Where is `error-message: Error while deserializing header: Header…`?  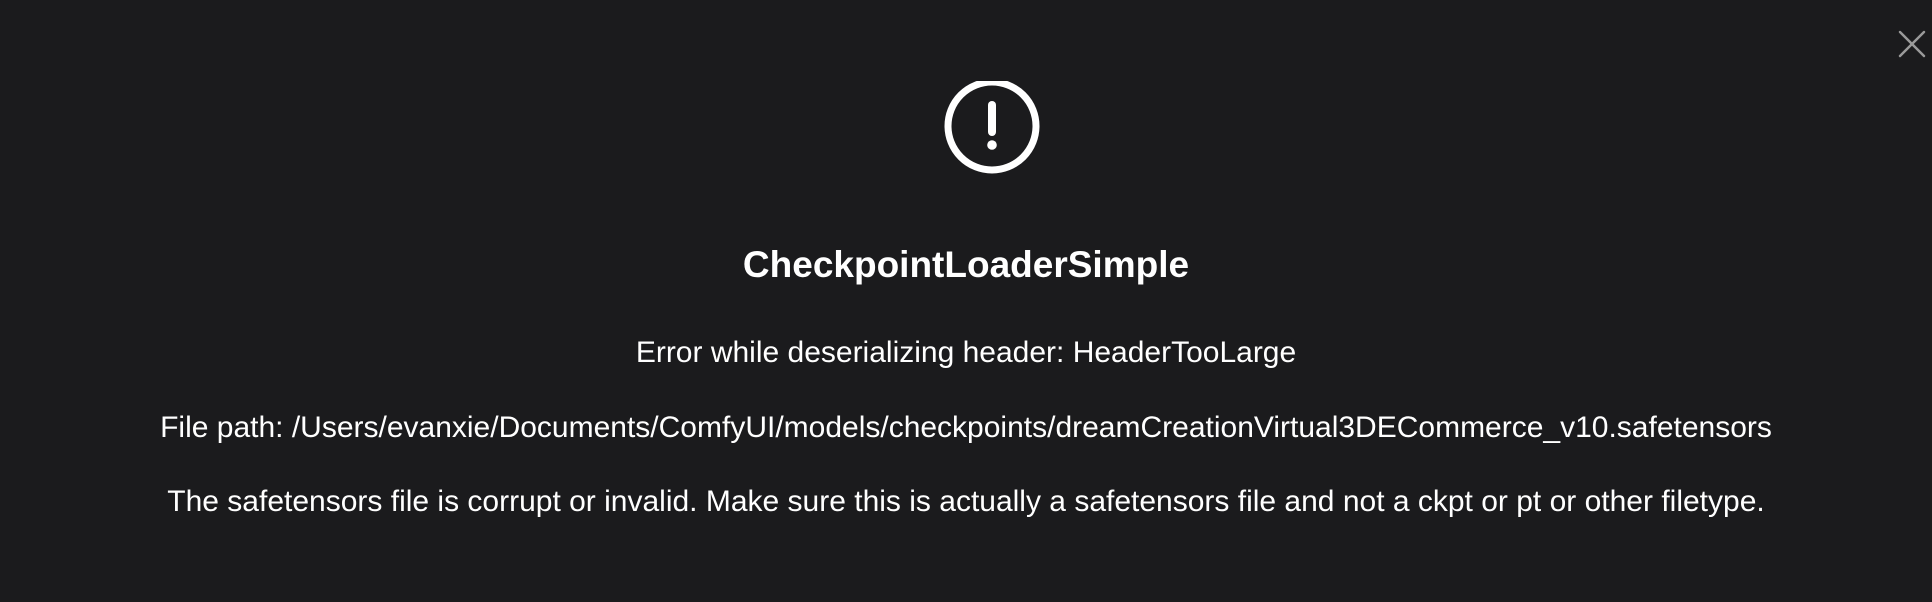
error-message: Error while deserializing header: Header… is located at coordinates (966, 352).